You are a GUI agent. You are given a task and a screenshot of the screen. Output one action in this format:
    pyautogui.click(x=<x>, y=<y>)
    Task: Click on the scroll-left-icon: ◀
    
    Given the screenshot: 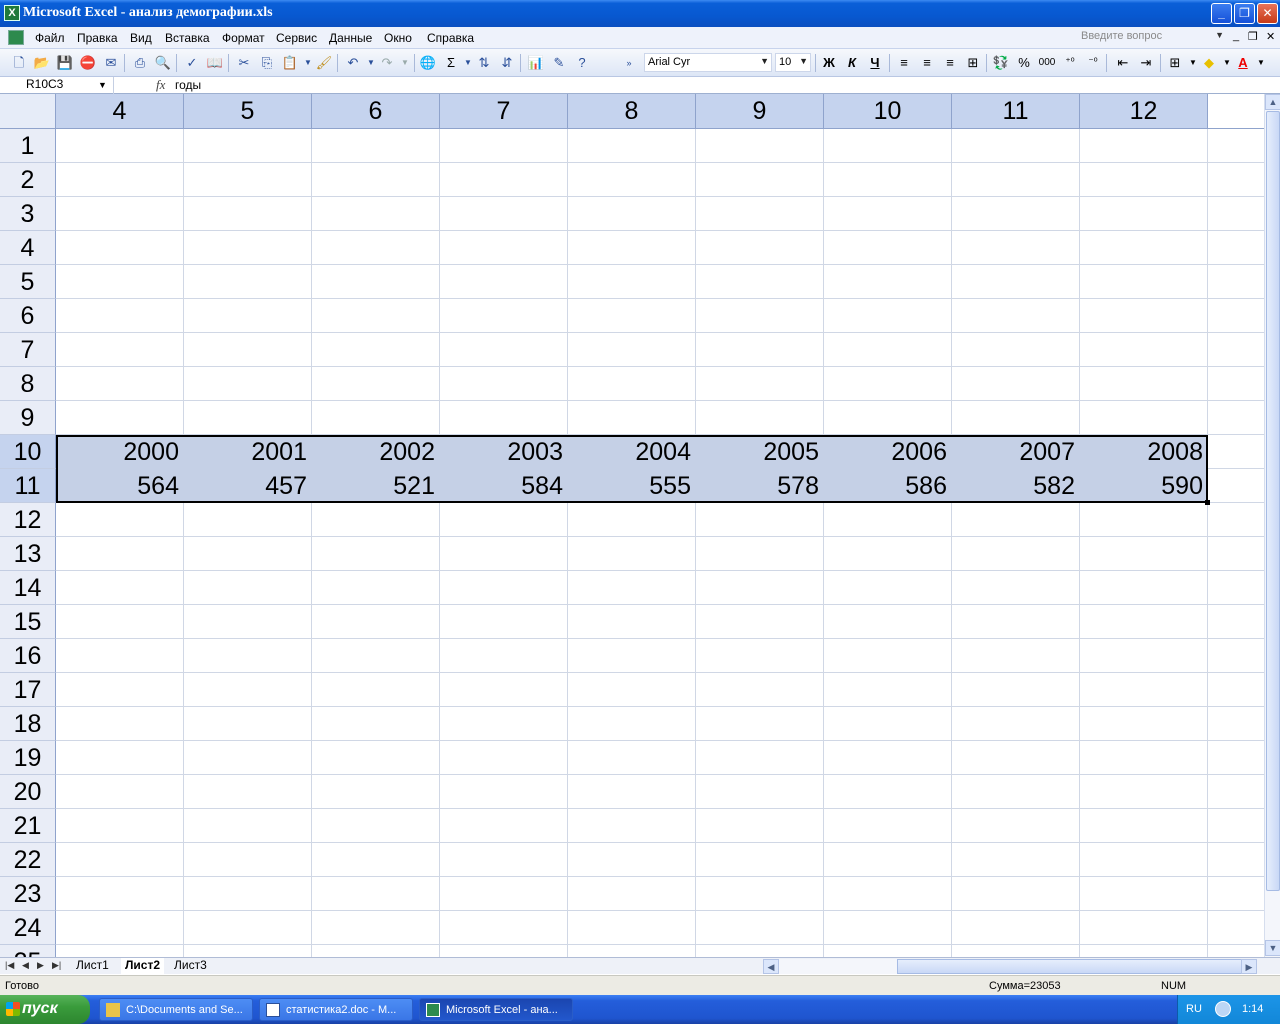 What is the action you would take?
    pyautogui.click(x=771, y=966)
    